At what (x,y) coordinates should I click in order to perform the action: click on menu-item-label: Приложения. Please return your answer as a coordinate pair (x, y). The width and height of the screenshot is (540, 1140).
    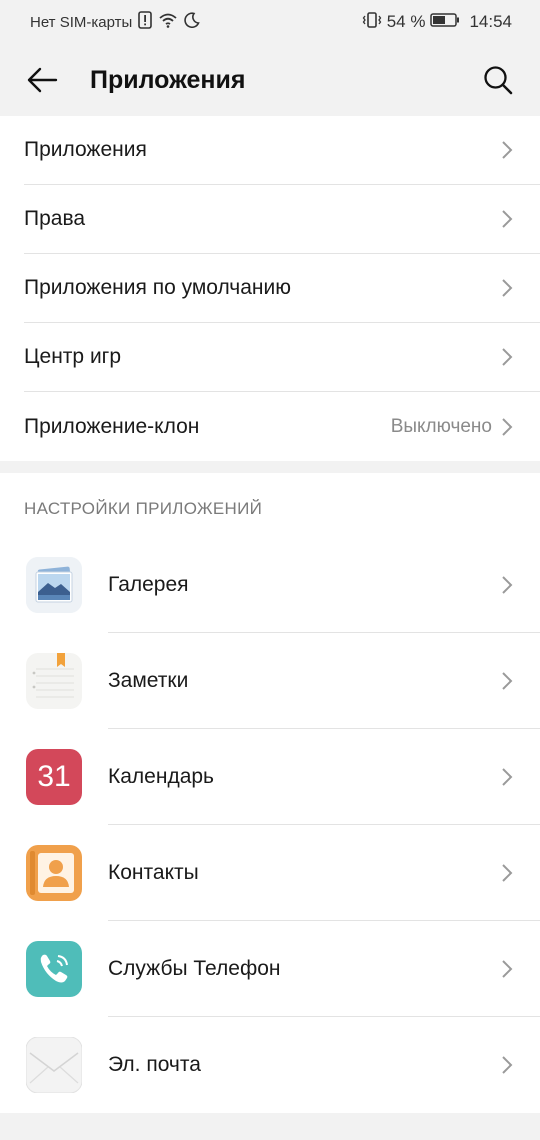
    Looking at the image, I should click on (85, 149).